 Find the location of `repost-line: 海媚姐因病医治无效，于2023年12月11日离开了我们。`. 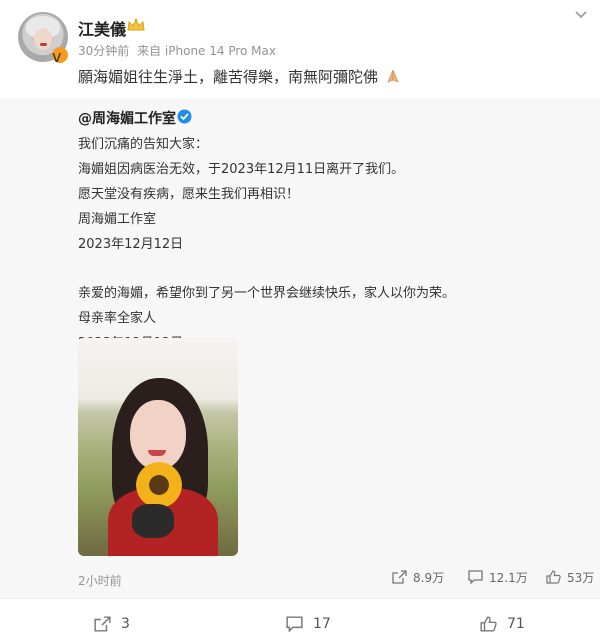

repost-line: 海媚姐因病医治无效，于2023年12月11日离开了我们。 is located at coordinates (241, 169).